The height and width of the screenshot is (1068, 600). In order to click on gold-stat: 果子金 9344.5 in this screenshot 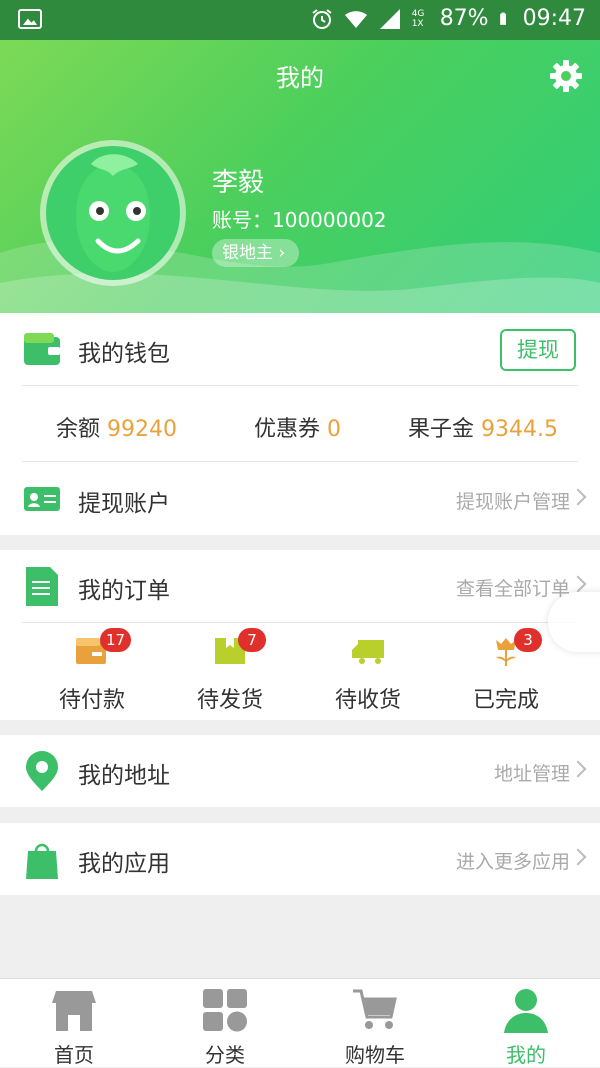, I will do `click(483, 427)`.